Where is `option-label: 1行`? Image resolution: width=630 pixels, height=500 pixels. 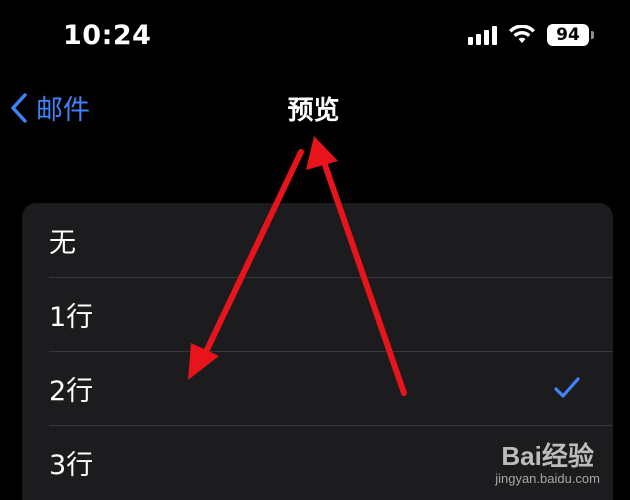
option-label: 1行 is located at coordinates (71, 317).